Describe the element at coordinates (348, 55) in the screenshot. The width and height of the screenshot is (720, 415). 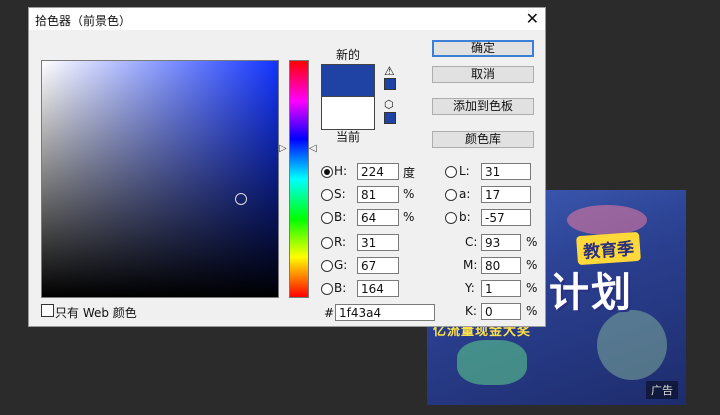
I see `new-color-label: 新的` at that location.